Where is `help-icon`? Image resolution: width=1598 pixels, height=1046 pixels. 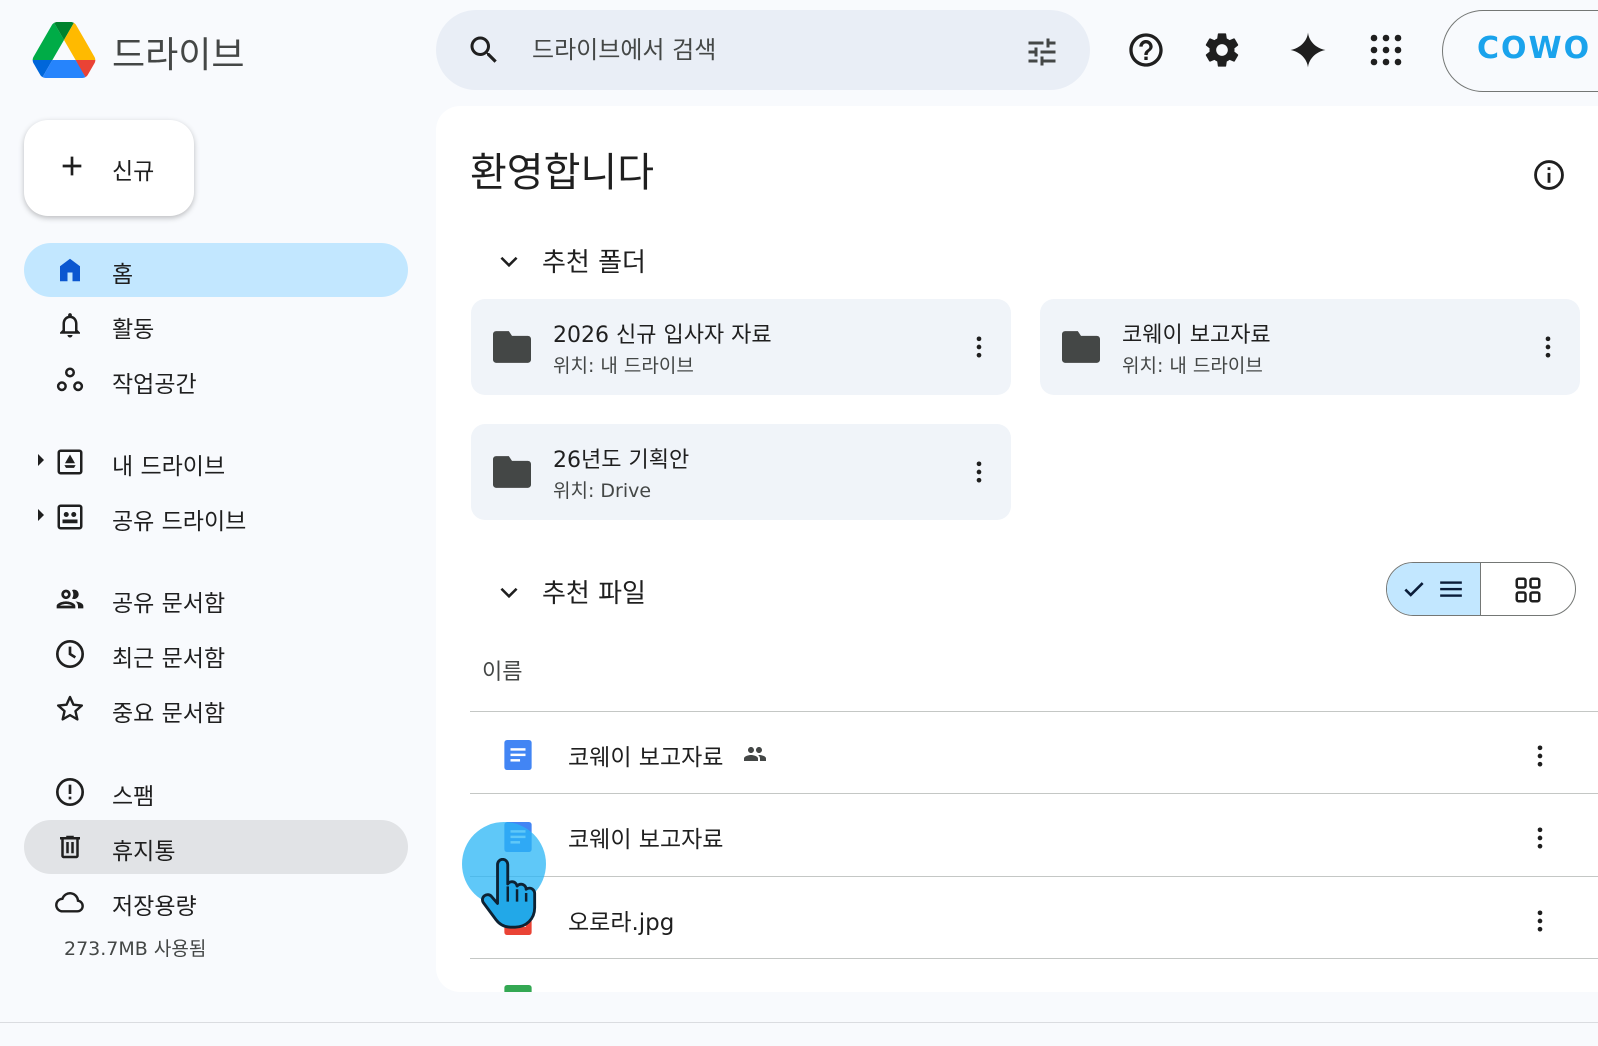
help-icon is located at coordinates (1146, 50).